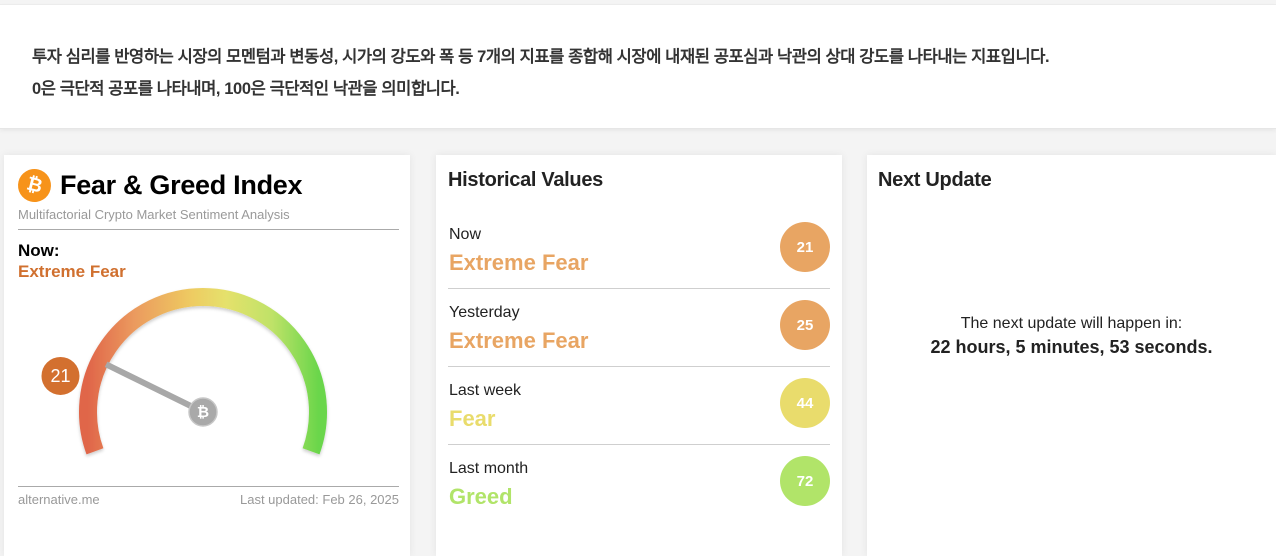  What do you see at coordinates (639, 250) in the screenshot?
I see `historical-row-now: Now Extreme Fear 21` at bounding box center [639, 250].